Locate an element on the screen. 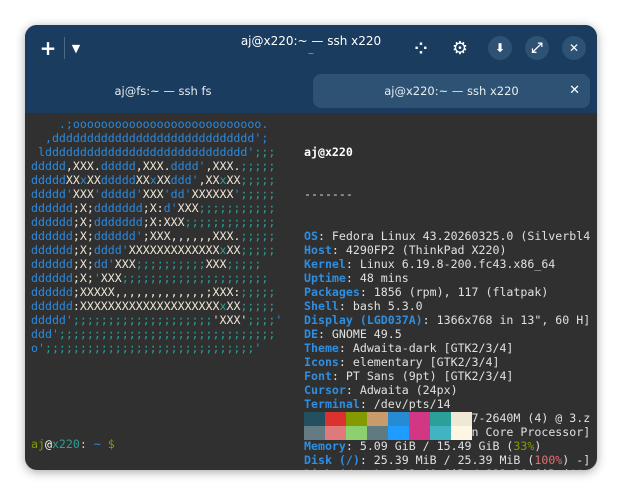 The width and height of the screenshot is (622, 496). shell-prompt: aj@x220: ~ $ is located at coordinates (73, 444).